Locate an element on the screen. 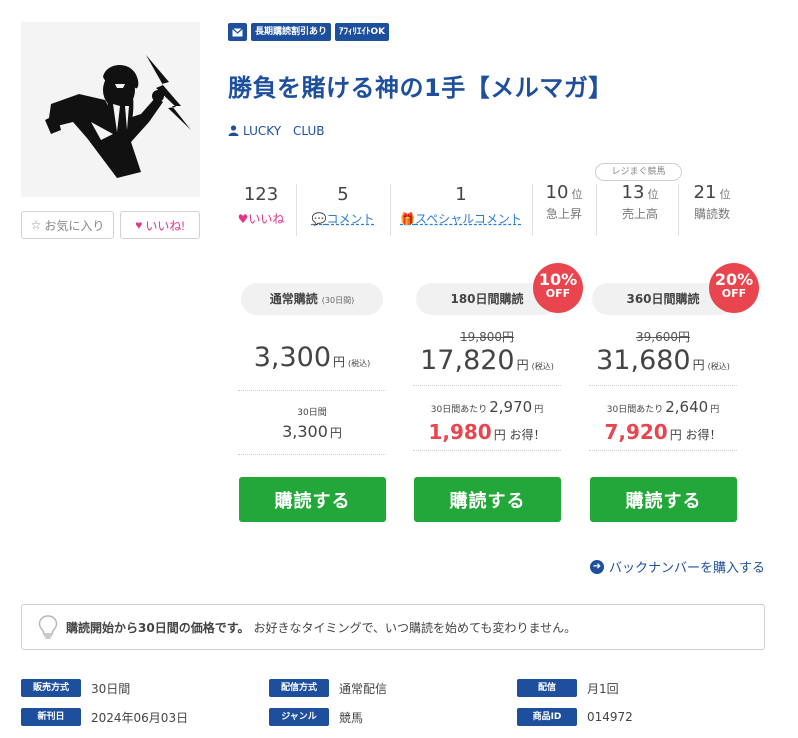 This screenshot has height=738, width=798. per-price: 30日間あたり 2,640 円 is located at coordinates (663, 407).